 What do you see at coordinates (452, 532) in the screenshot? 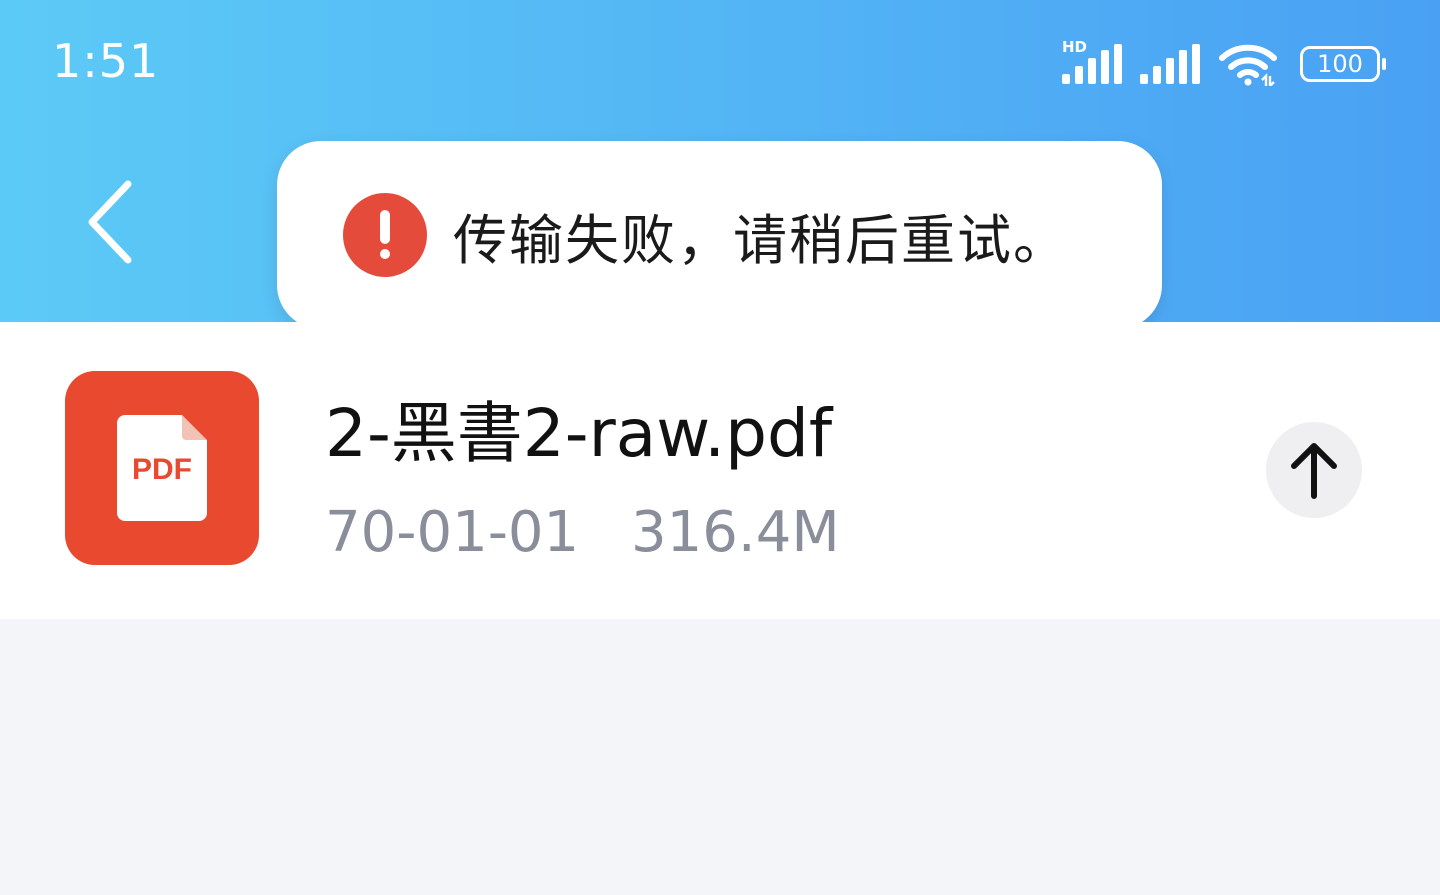
I see `file-date: 70-01-01` at bounding box center [452, 532].